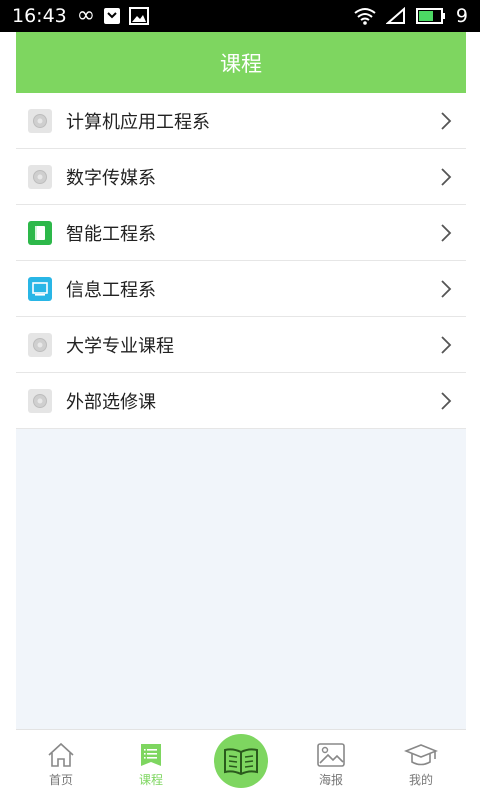 This screenshot has width=480, height=800. Describe the element at coordinates (111, 290) in the screenshot. I see `list-item-label: 信息工程系` at that location.